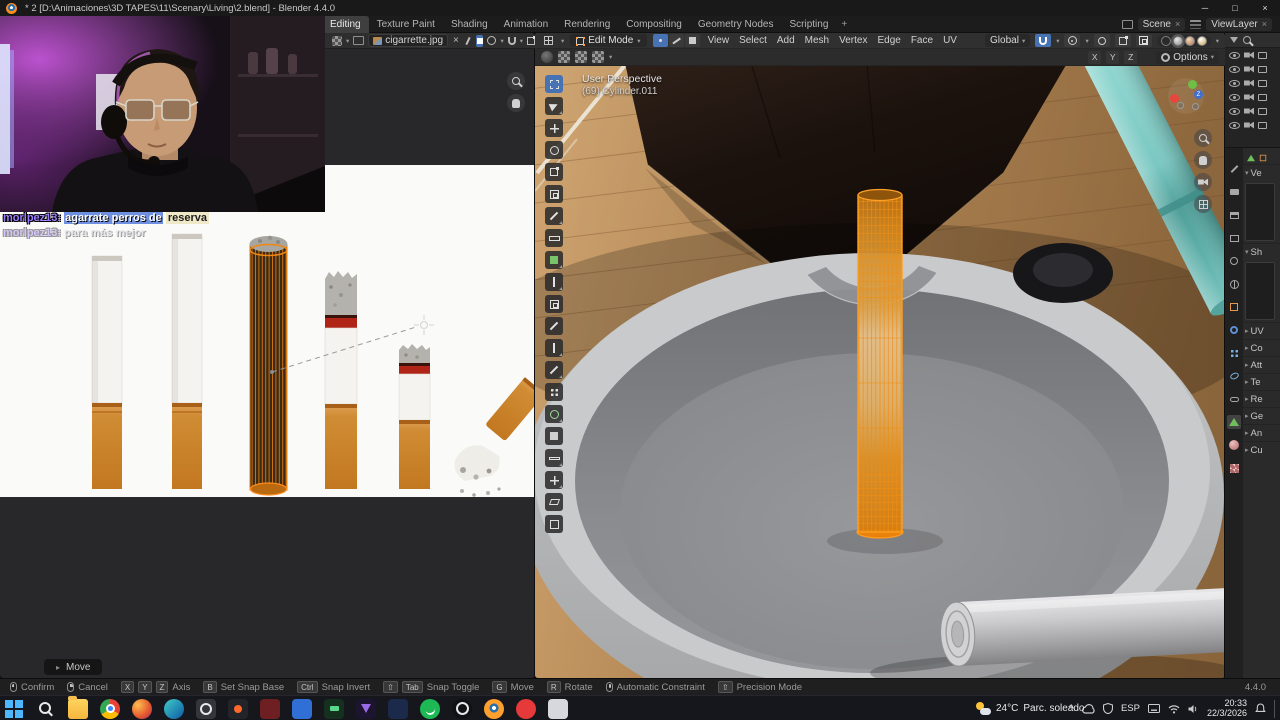 This screenshot has height=720, width=1280. What do you see at coordinates (554, 326) in the screenshot?
I see `tool-bevel` at bounding box center [554, 326].